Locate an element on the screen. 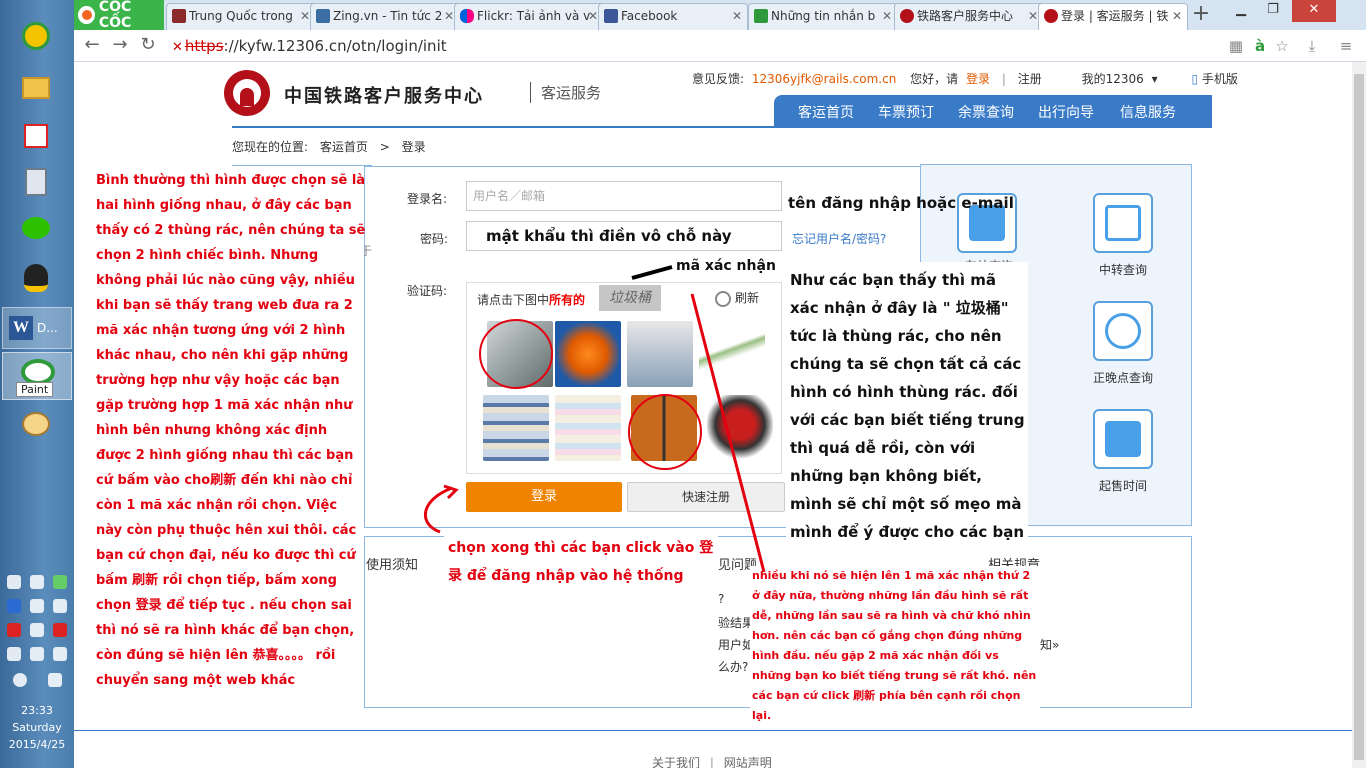 The image size is (1366, 768). faq-item: ? is located at coordinates (721, 599).